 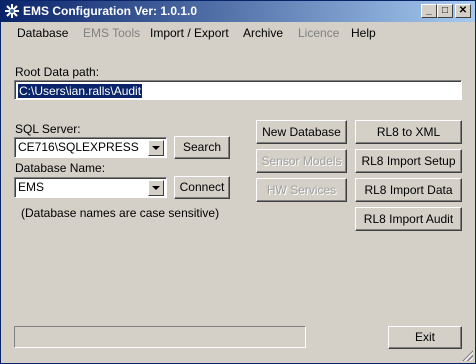 What do you see at coordinates (238, 90) in the screenshot?
I see `root-path-input: C:\Users\ian.ralls\Audit` at bounding box center [238, 90].